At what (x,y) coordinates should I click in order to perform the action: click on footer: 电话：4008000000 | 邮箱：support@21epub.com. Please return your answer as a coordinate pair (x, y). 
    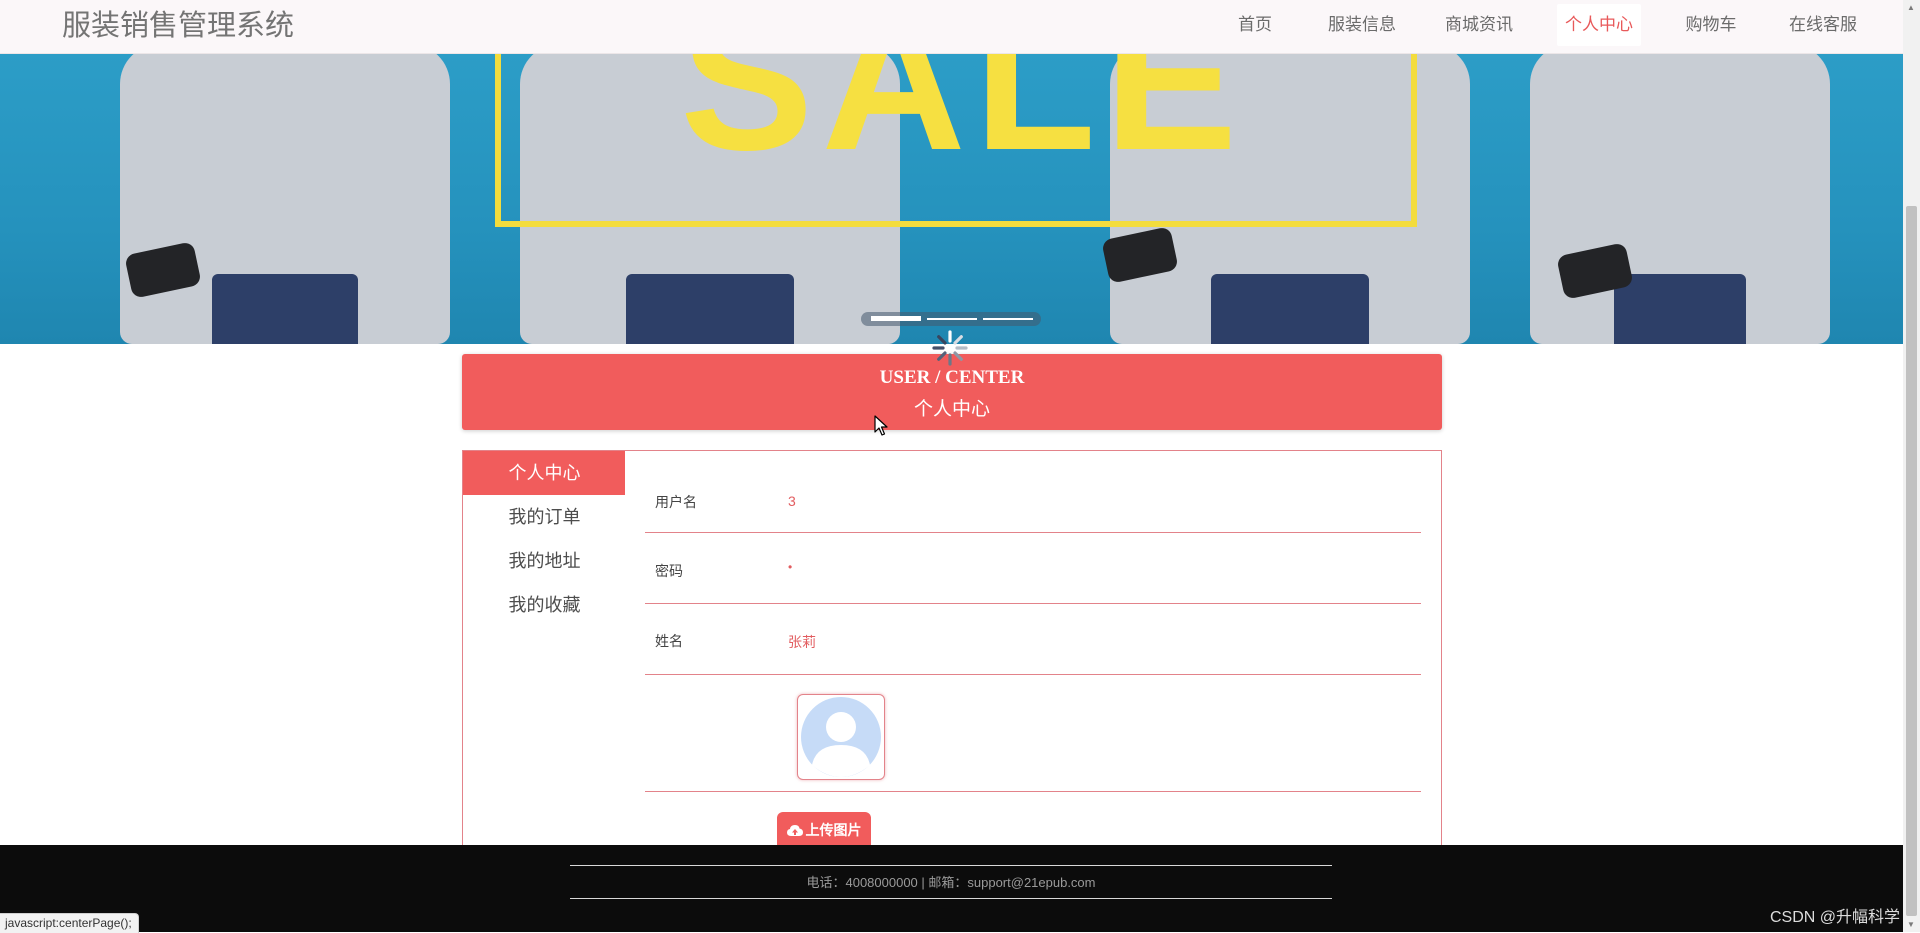
    Looking at the image, I should click on (951, 888).